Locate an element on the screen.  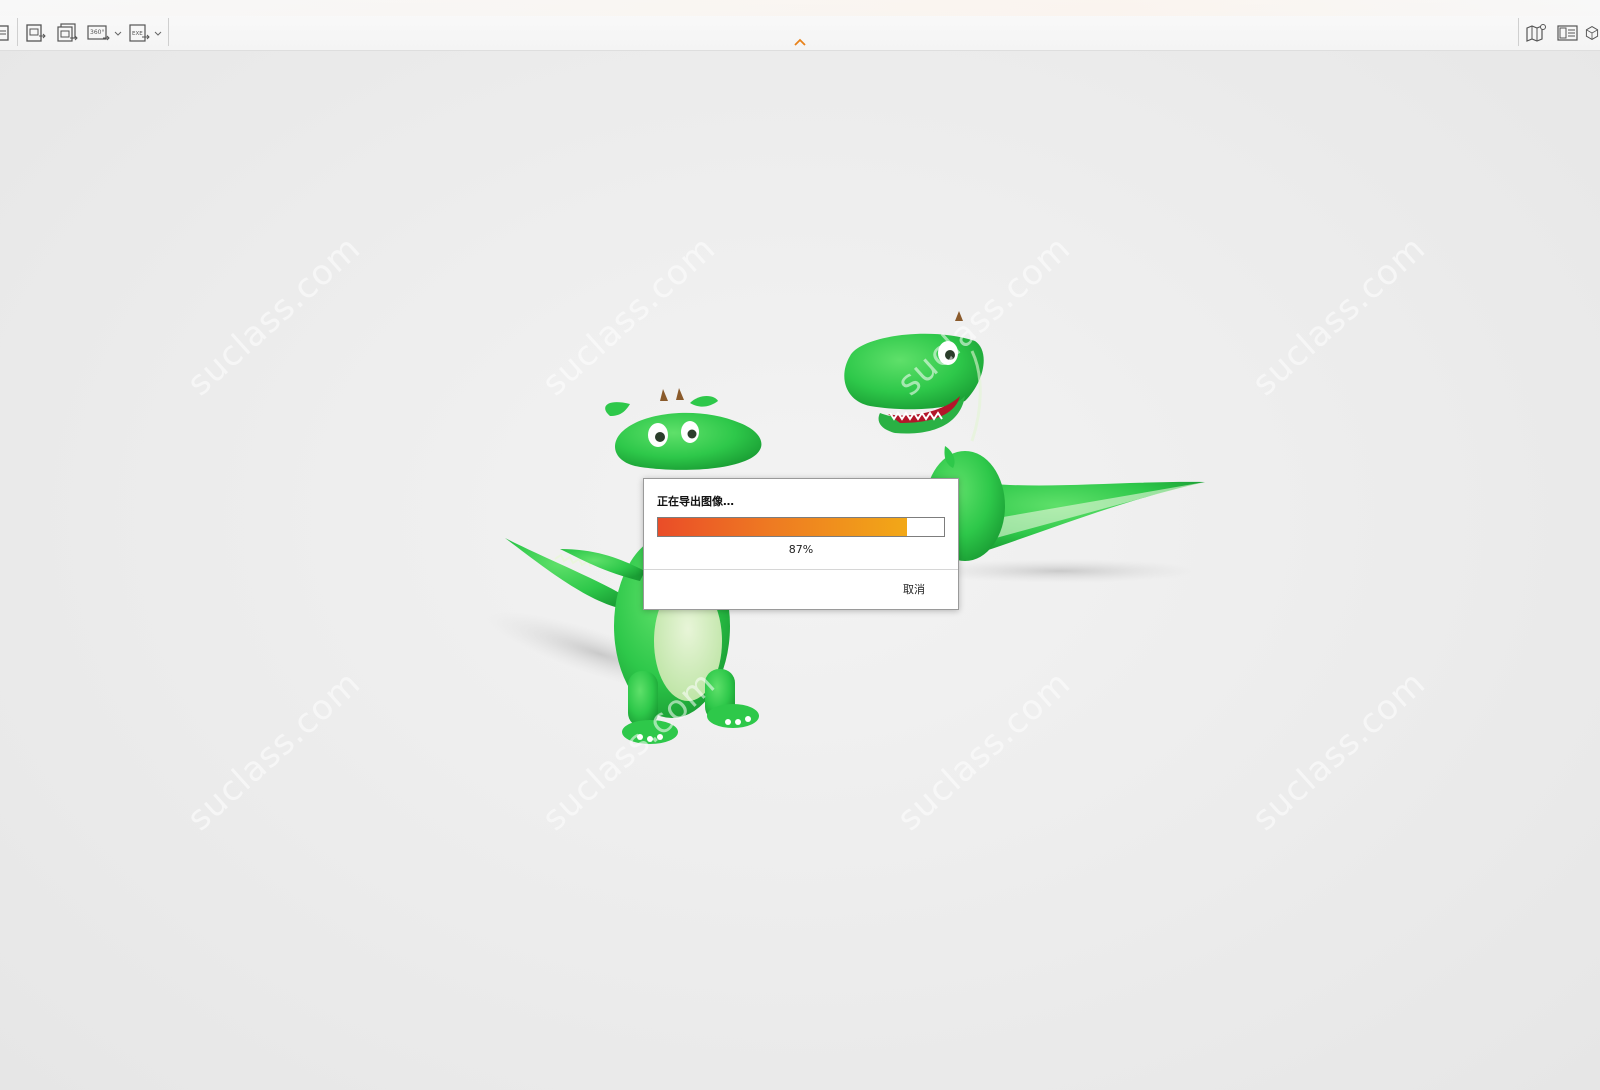
progress-bar-fill is located at coordinates (782, 527).